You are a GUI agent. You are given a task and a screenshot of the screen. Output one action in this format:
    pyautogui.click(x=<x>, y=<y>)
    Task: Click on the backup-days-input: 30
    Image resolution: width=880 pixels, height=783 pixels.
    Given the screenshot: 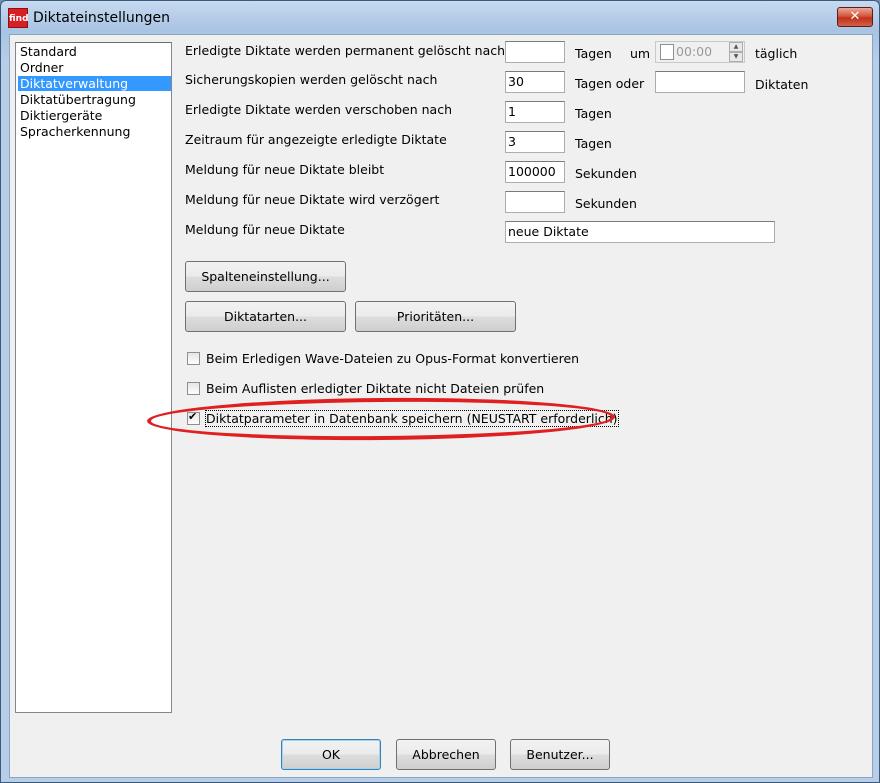 What is the action you would take?
    pyautogui.click(x=535, y=82)
    